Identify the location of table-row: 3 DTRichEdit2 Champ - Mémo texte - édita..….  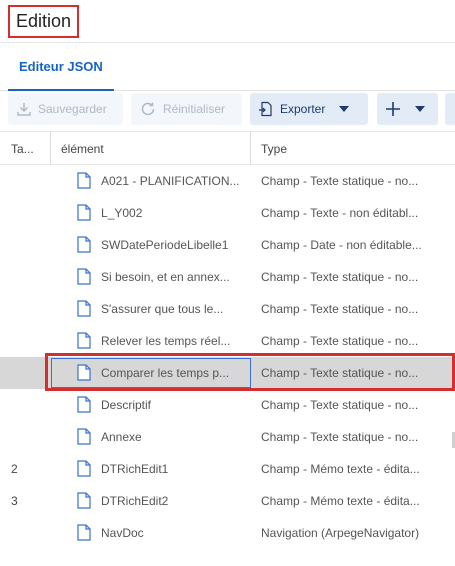
(227, 501).